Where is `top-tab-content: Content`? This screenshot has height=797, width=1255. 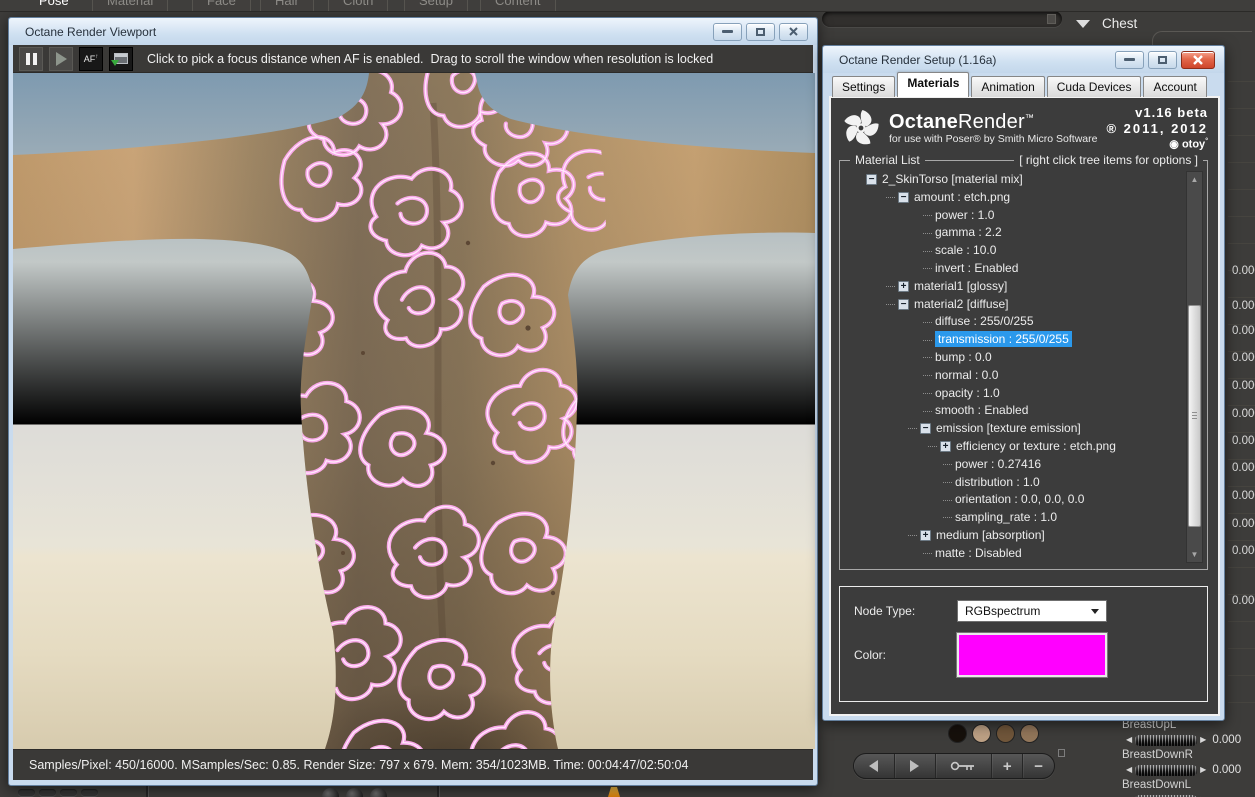 top-tab-content: Content is located at coordinates (518, 5).